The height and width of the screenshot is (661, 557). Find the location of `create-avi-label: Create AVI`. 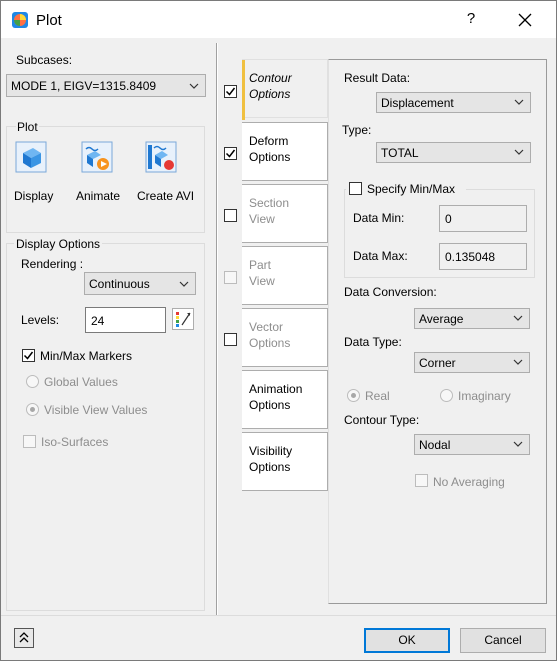

create-avi-label: Create AVI is located at coordinates (166, 196).